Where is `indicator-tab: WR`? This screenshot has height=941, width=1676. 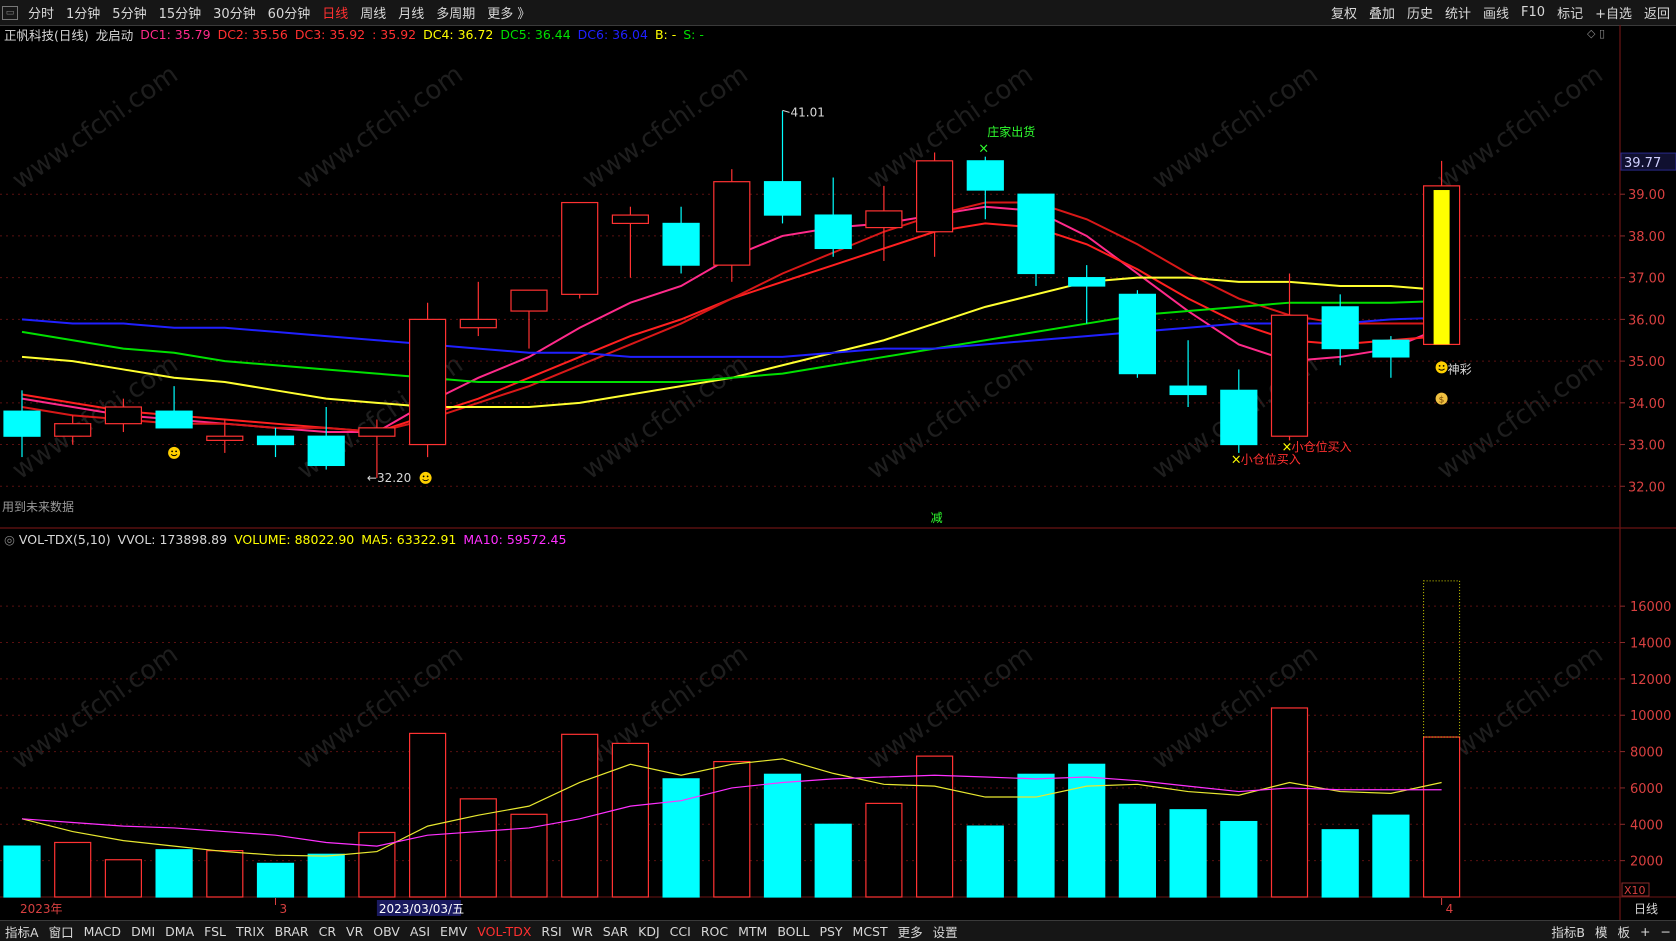 indicator-tab: WR is located at coordinates (582, 931).